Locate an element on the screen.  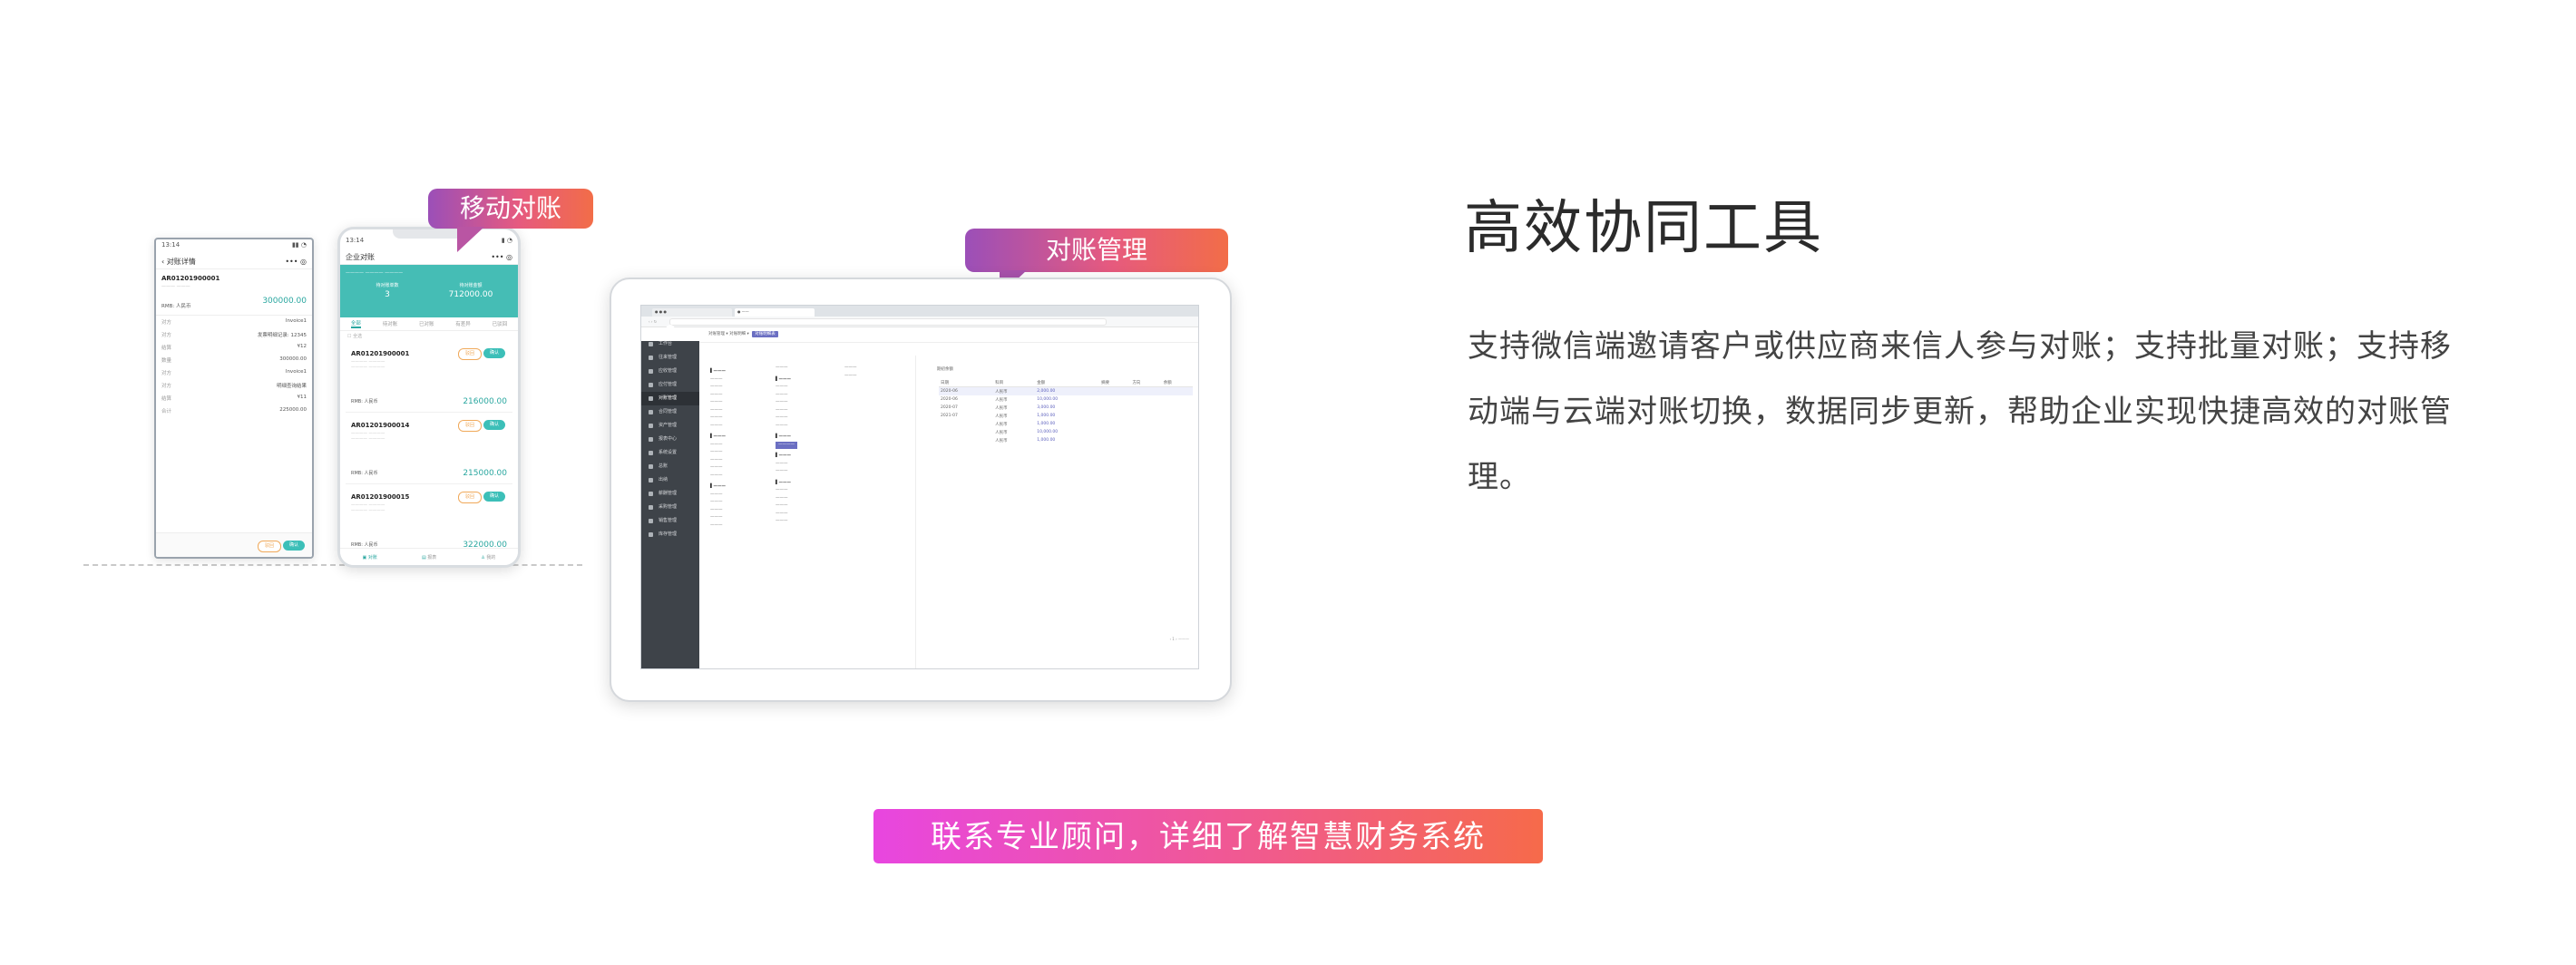
table-row: 人民币 10,000.00 is located at coordinates (1066, 432).